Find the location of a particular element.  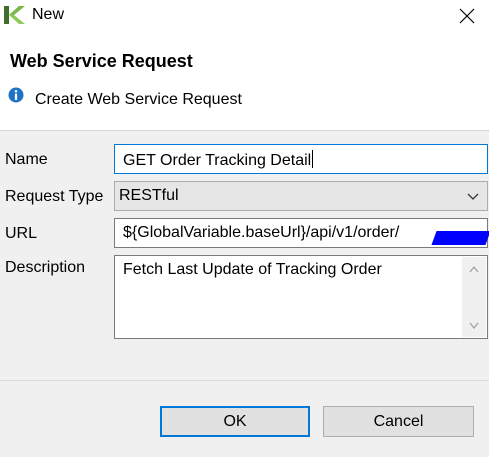

request-type-select: RESTful is located at coordinates (301, 196).